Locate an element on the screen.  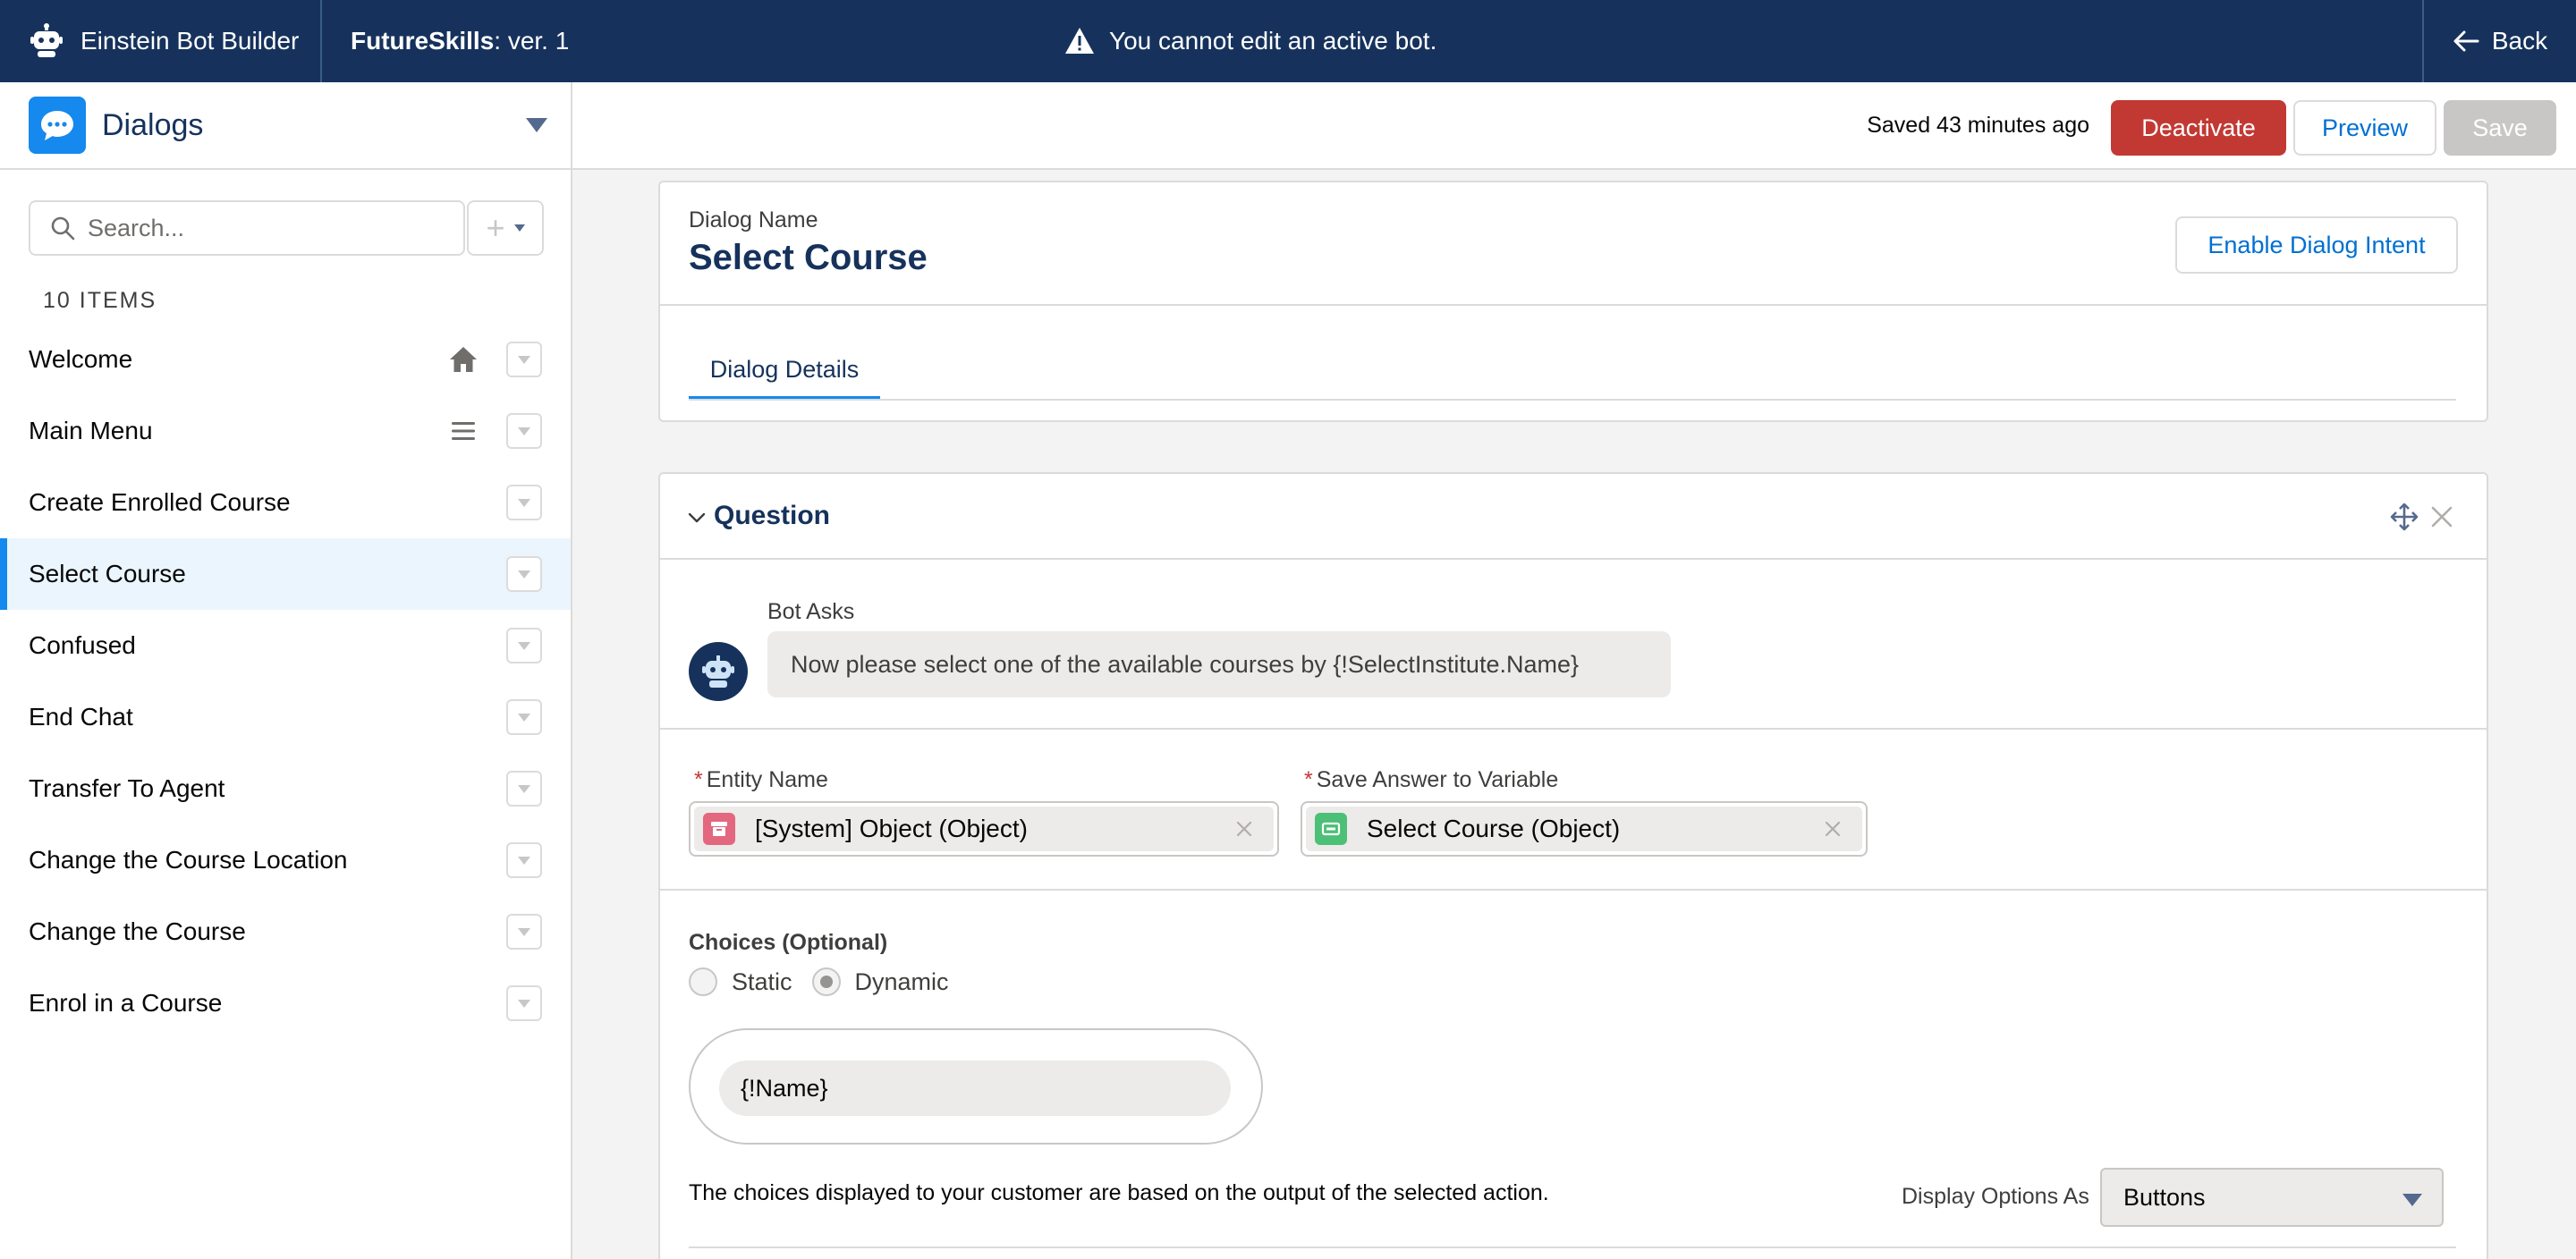
question-title: Question is located at coordinates (772, 515).